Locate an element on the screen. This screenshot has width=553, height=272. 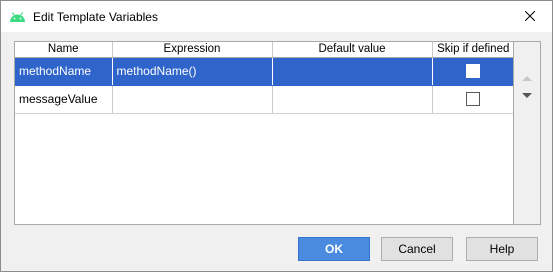
column-header-expression: Expression is located at coordinates (192, 50).